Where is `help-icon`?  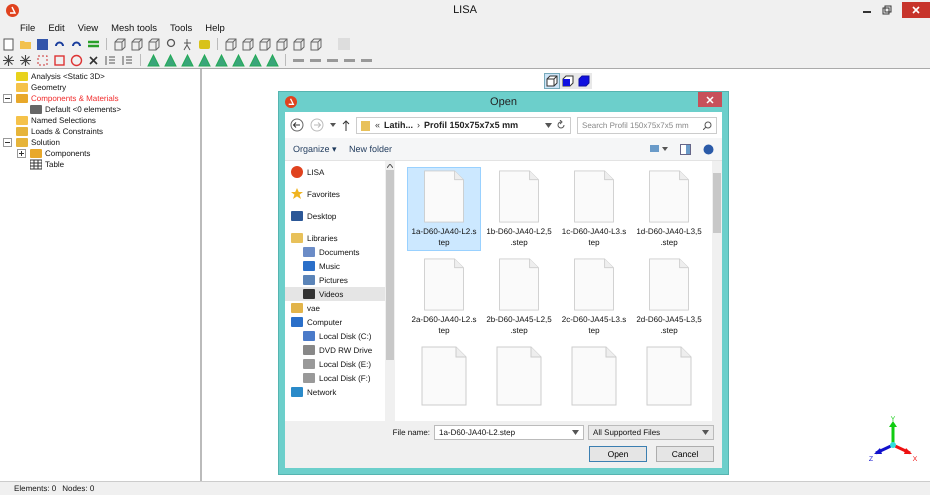
help-icon is located at coordinates (708, 149).